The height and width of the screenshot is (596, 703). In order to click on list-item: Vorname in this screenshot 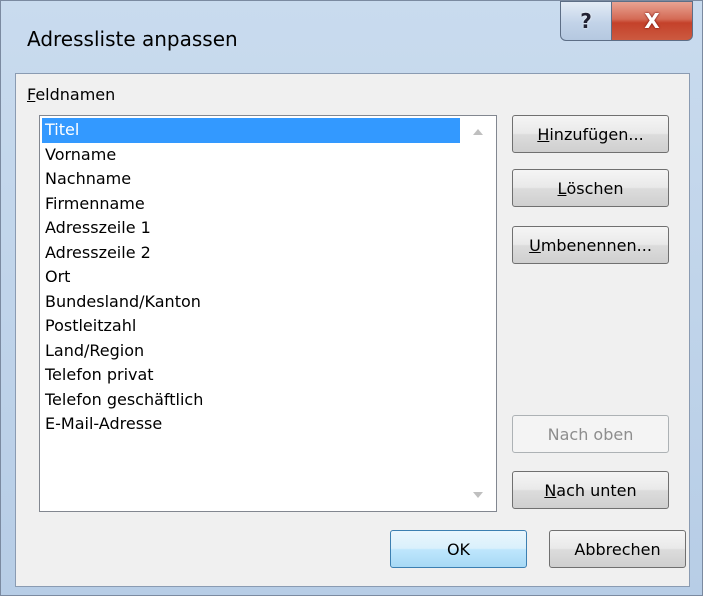, I will do `click(251, 155)`.